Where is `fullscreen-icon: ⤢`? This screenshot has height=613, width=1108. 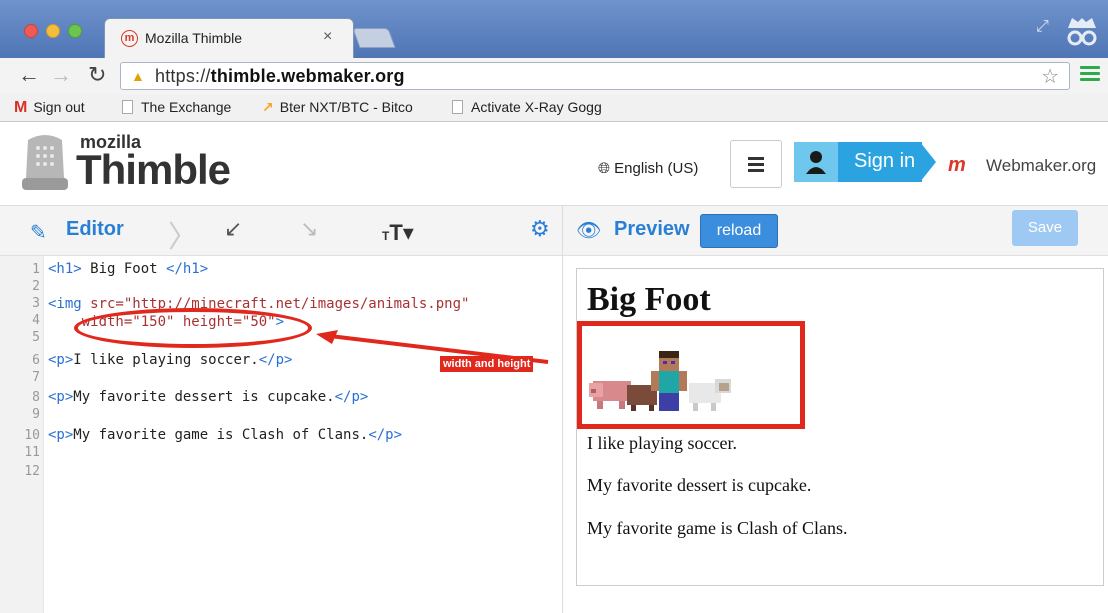
fullscreen-icon: ⤢ is located at coordinates (1042, 27).